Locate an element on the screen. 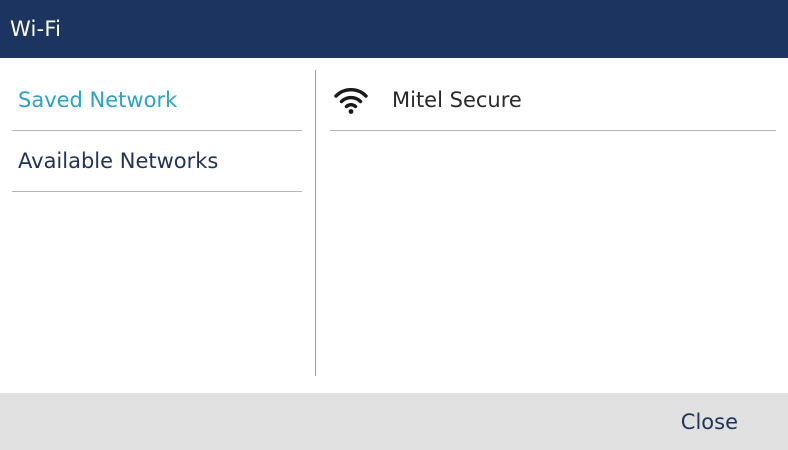  menu-item-label: Saved Network is located at coordinates (98, 100).